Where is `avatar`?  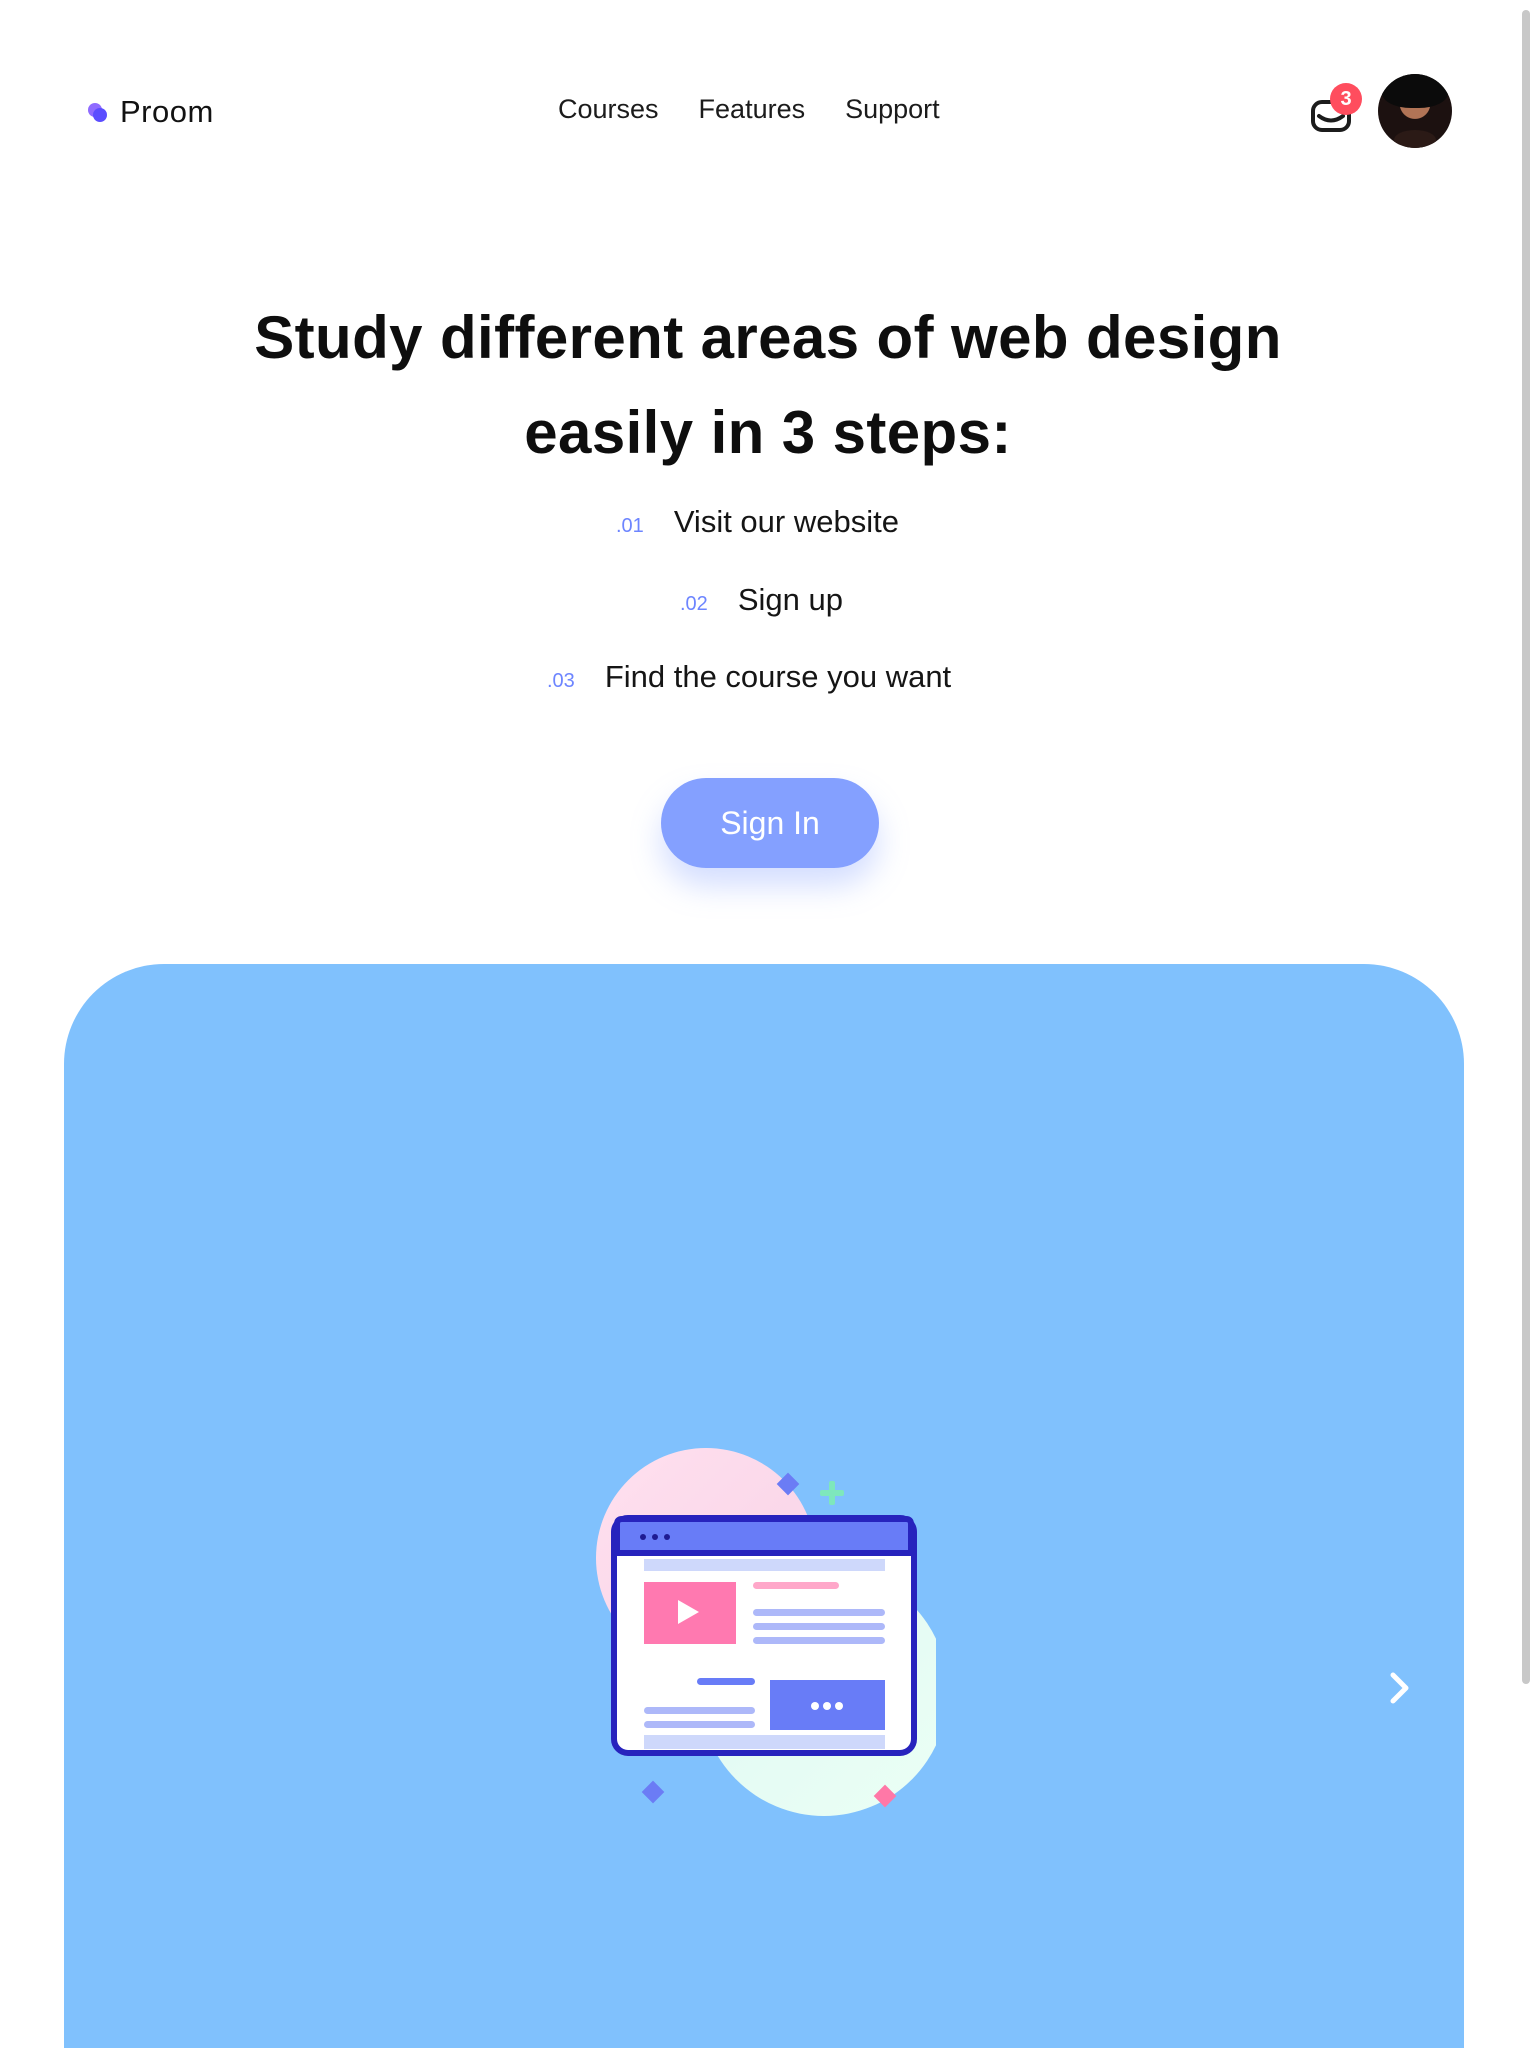
avatar is located at coordinates (1415, 111).